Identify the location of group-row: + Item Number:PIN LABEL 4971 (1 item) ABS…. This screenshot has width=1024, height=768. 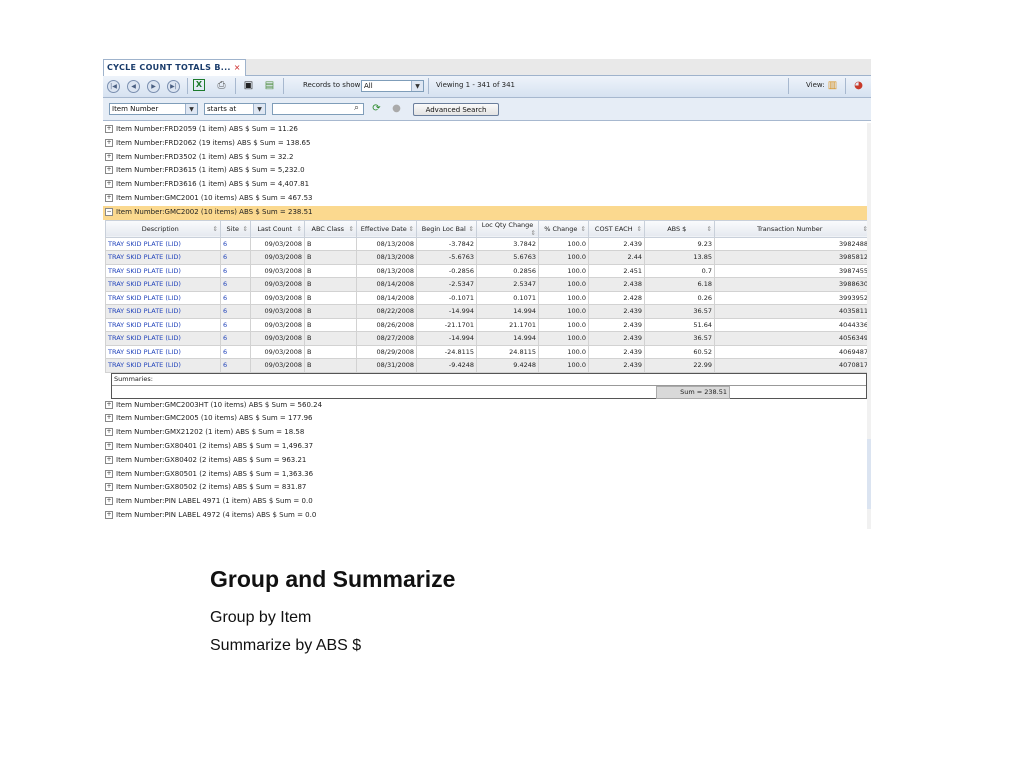
(487, 502).